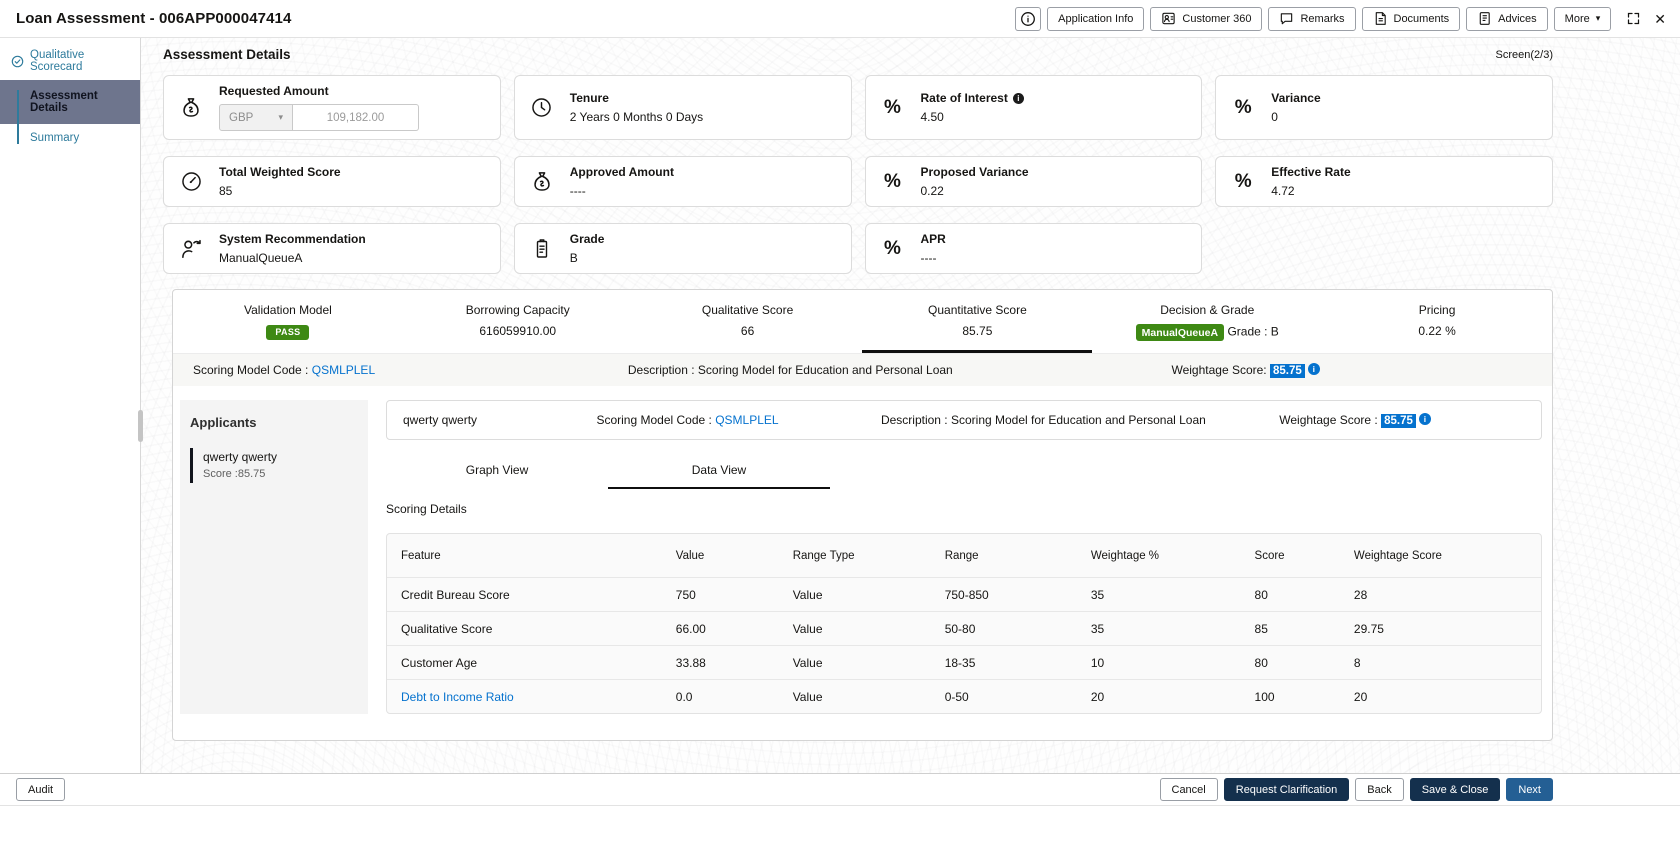  What do you see at coordinates (1168, 18) in the screenshot?
I see `customer-card-icon` at bounding box center [1168, 18].